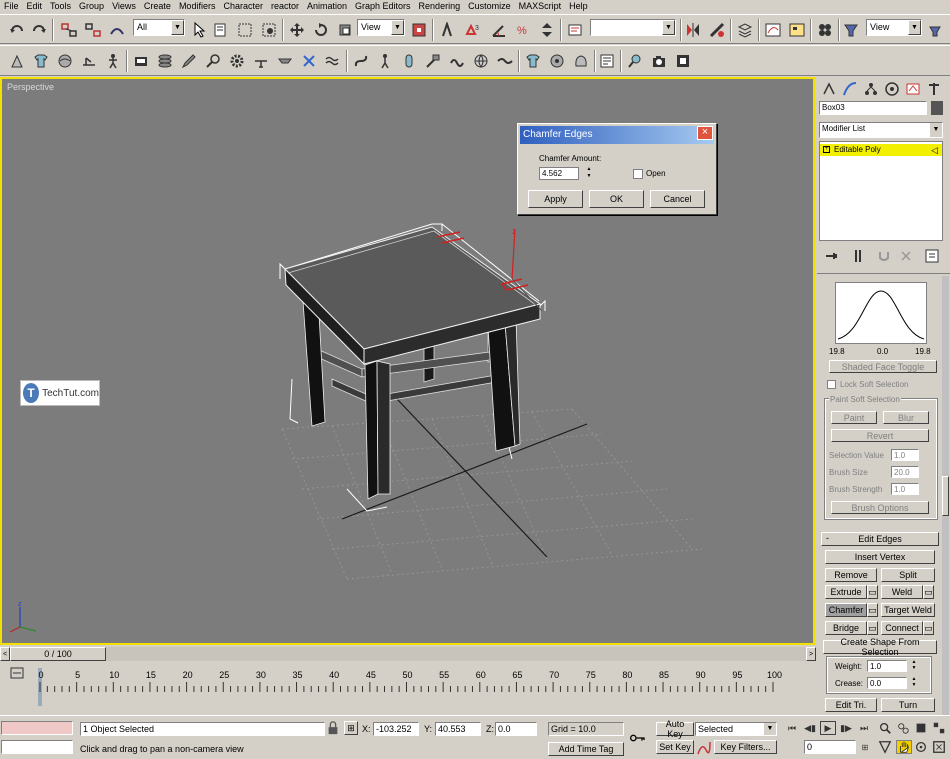 The height and width of the screenshot is (759, 950). I want to click on undo-icon, so click(17, 30).